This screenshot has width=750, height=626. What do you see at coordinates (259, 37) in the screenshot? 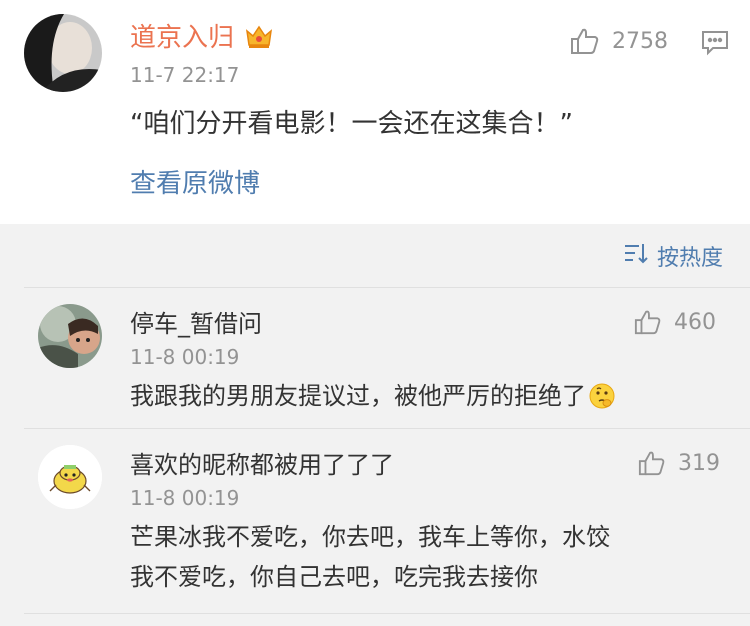
I see `crown-icon` at bounding box center [259, 37].